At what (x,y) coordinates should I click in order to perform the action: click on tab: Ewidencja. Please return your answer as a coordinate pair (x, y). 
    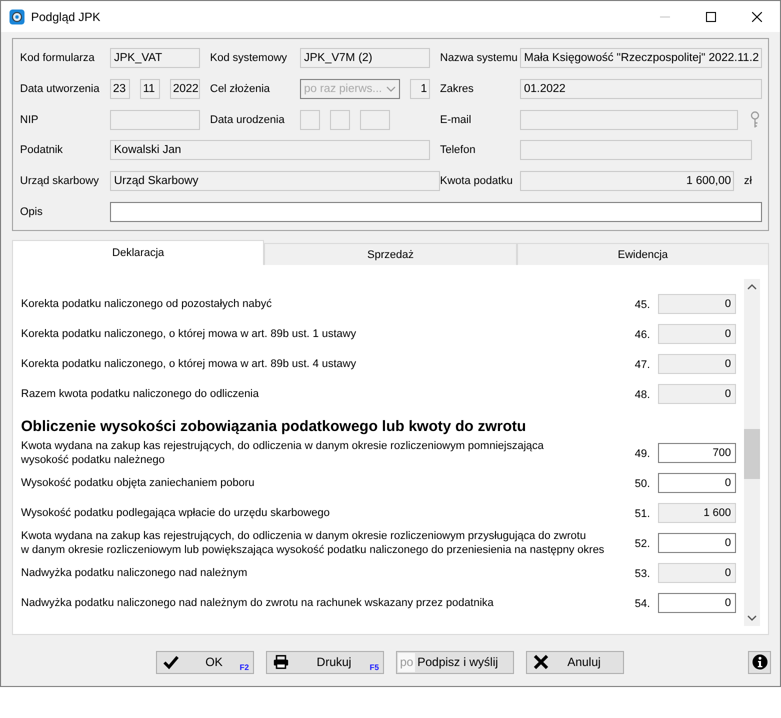
    Looking at the image, I should click on (642, 254).